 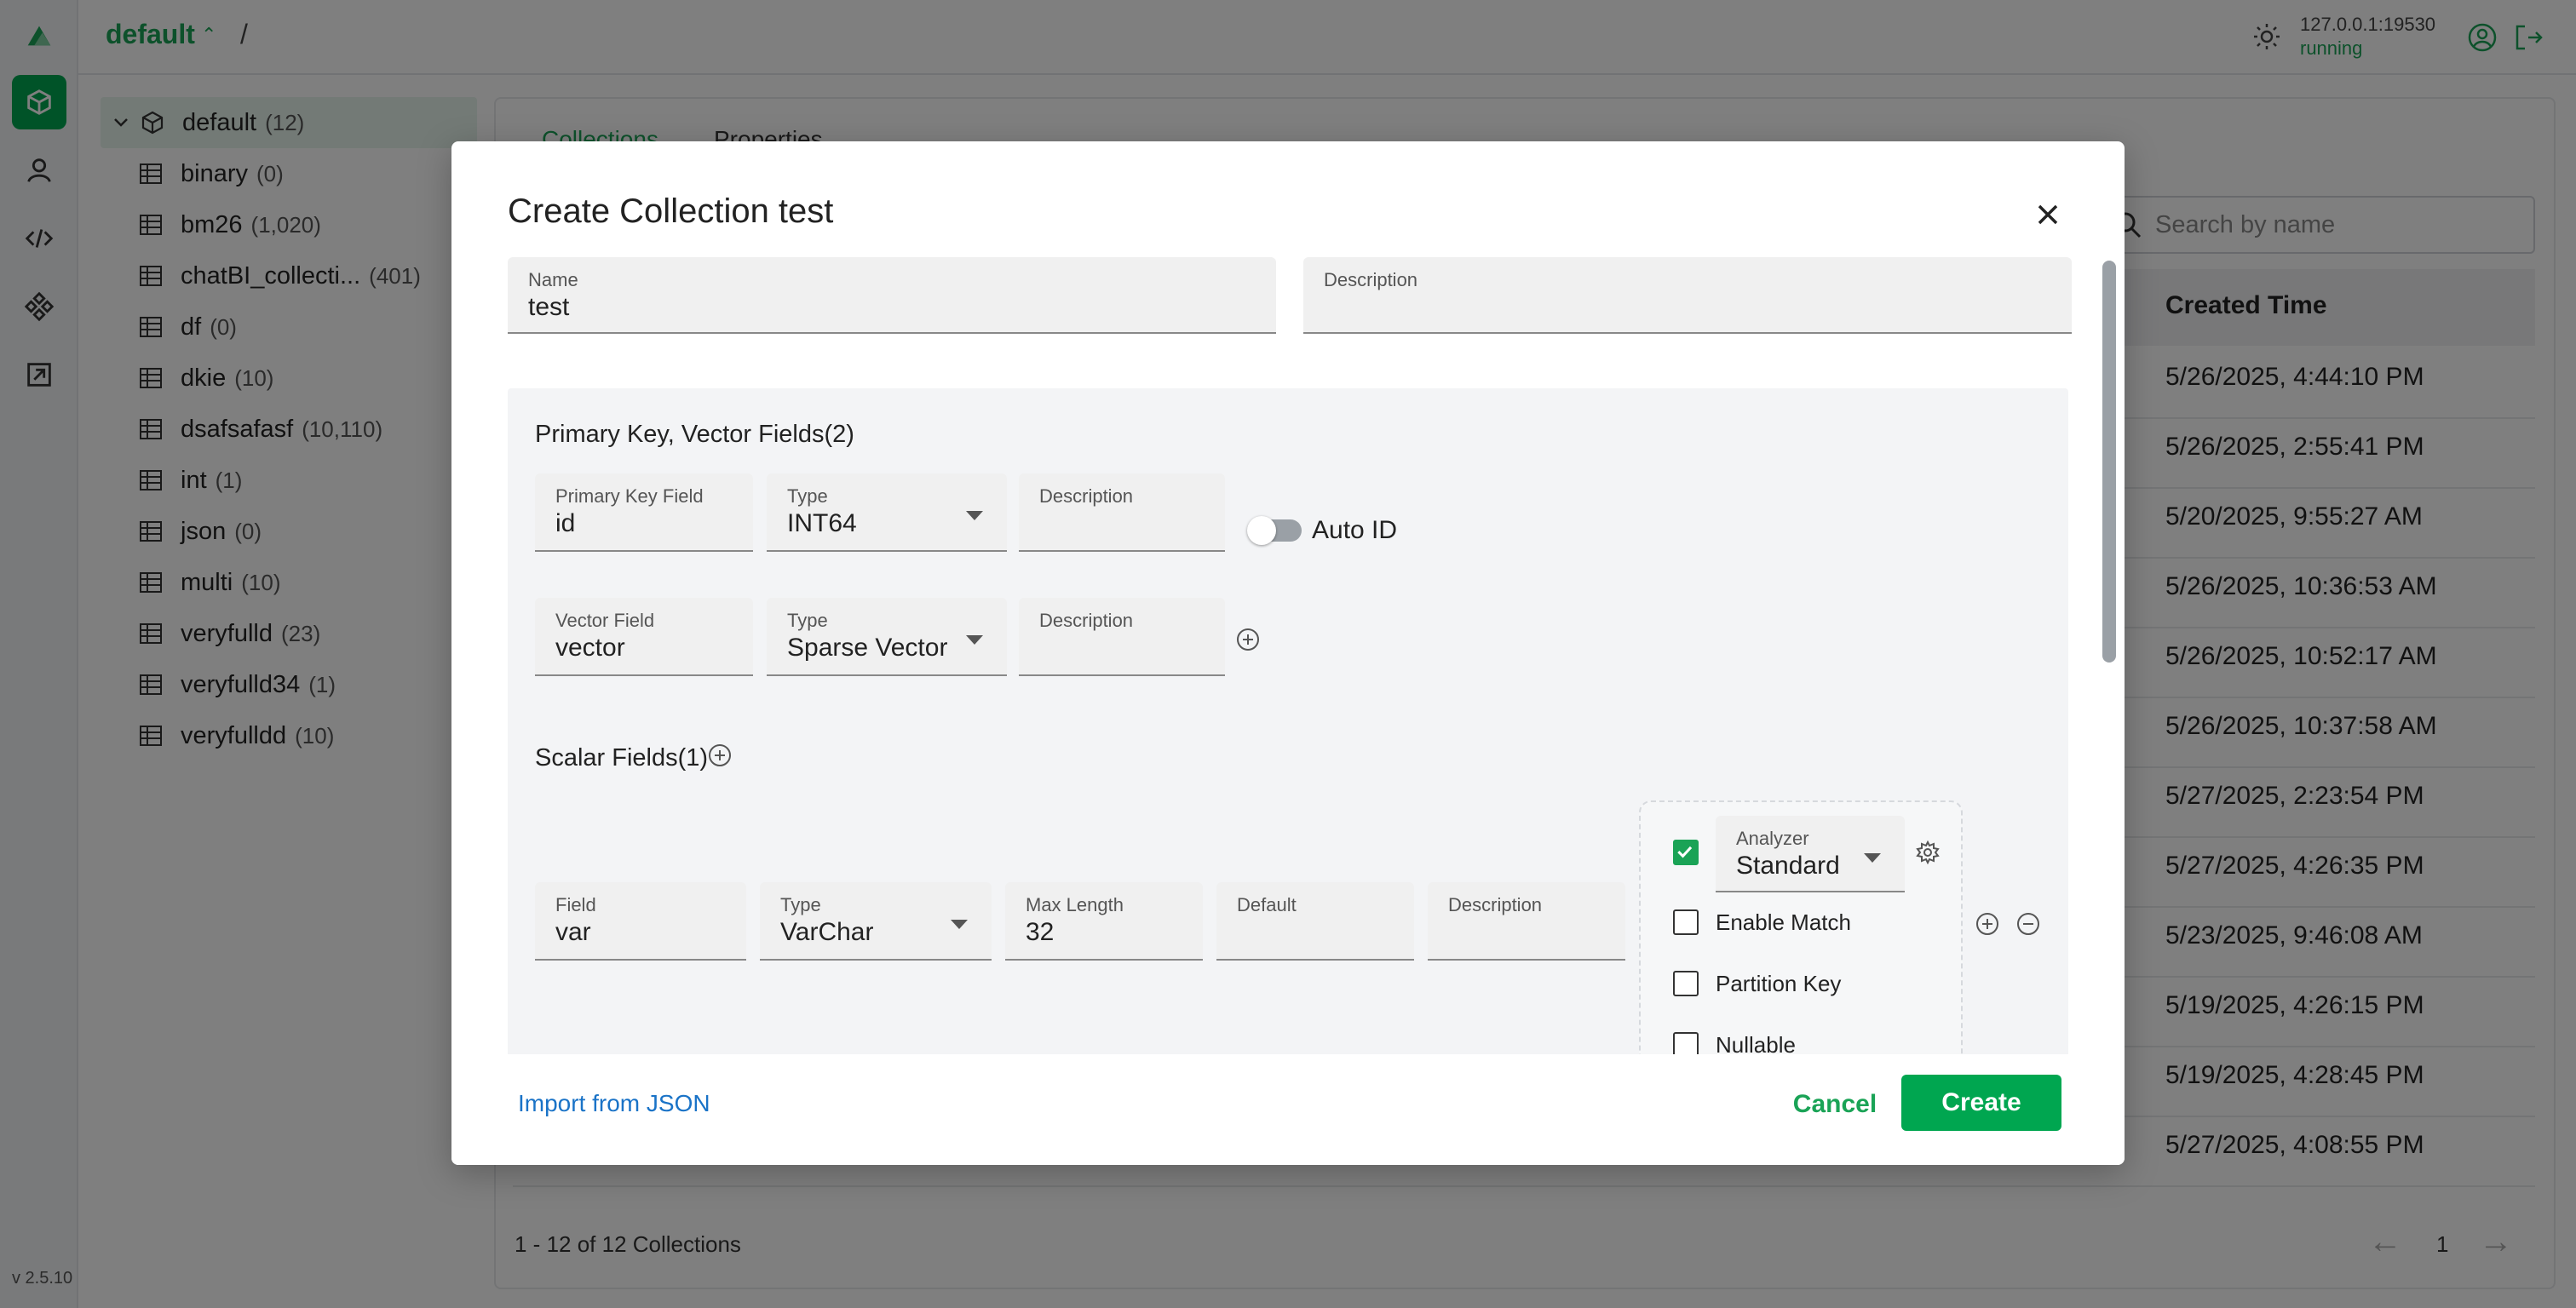 I want to click on scalar-type-value: VarChar, so click(x=827, y=932).